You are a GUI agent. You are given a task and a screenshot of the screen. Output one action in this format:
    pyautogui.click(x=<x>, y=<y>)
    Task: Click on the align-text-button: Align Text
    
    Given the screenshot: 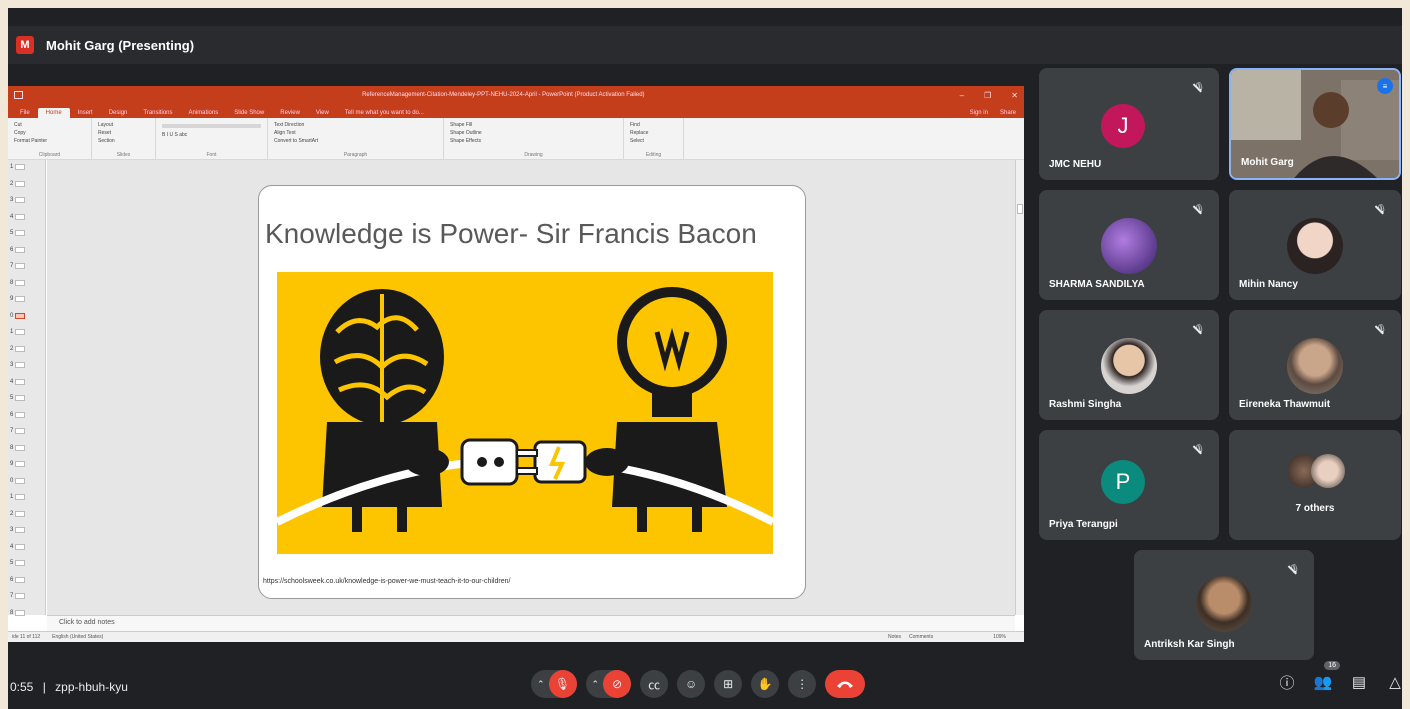 What is the action you would take?
    pyautogui.click(x=355, y=133)
    